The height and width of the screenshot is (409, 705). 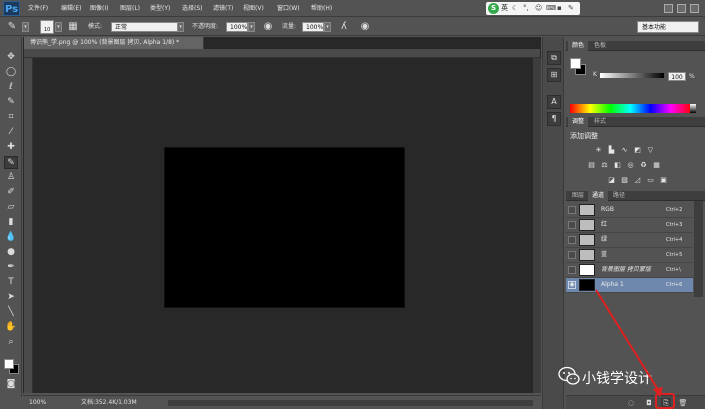 I want to click on eyedropper-tool-icon: ⁄, so click(x=11, y=132).